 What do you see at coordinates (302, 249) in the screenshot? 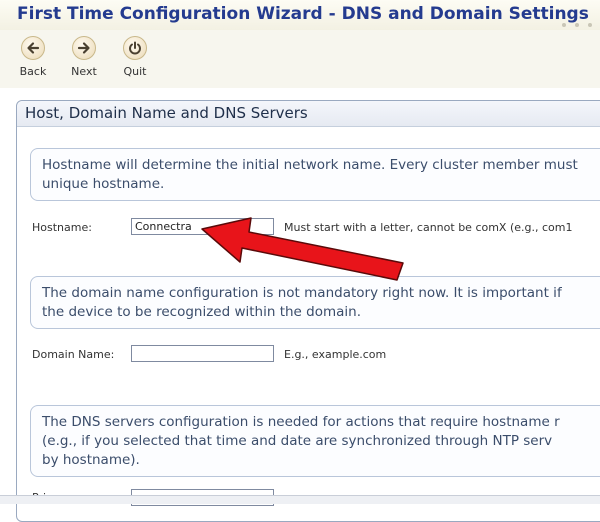
I see `red-arrow-annotation` at bounding box center [302, 249].